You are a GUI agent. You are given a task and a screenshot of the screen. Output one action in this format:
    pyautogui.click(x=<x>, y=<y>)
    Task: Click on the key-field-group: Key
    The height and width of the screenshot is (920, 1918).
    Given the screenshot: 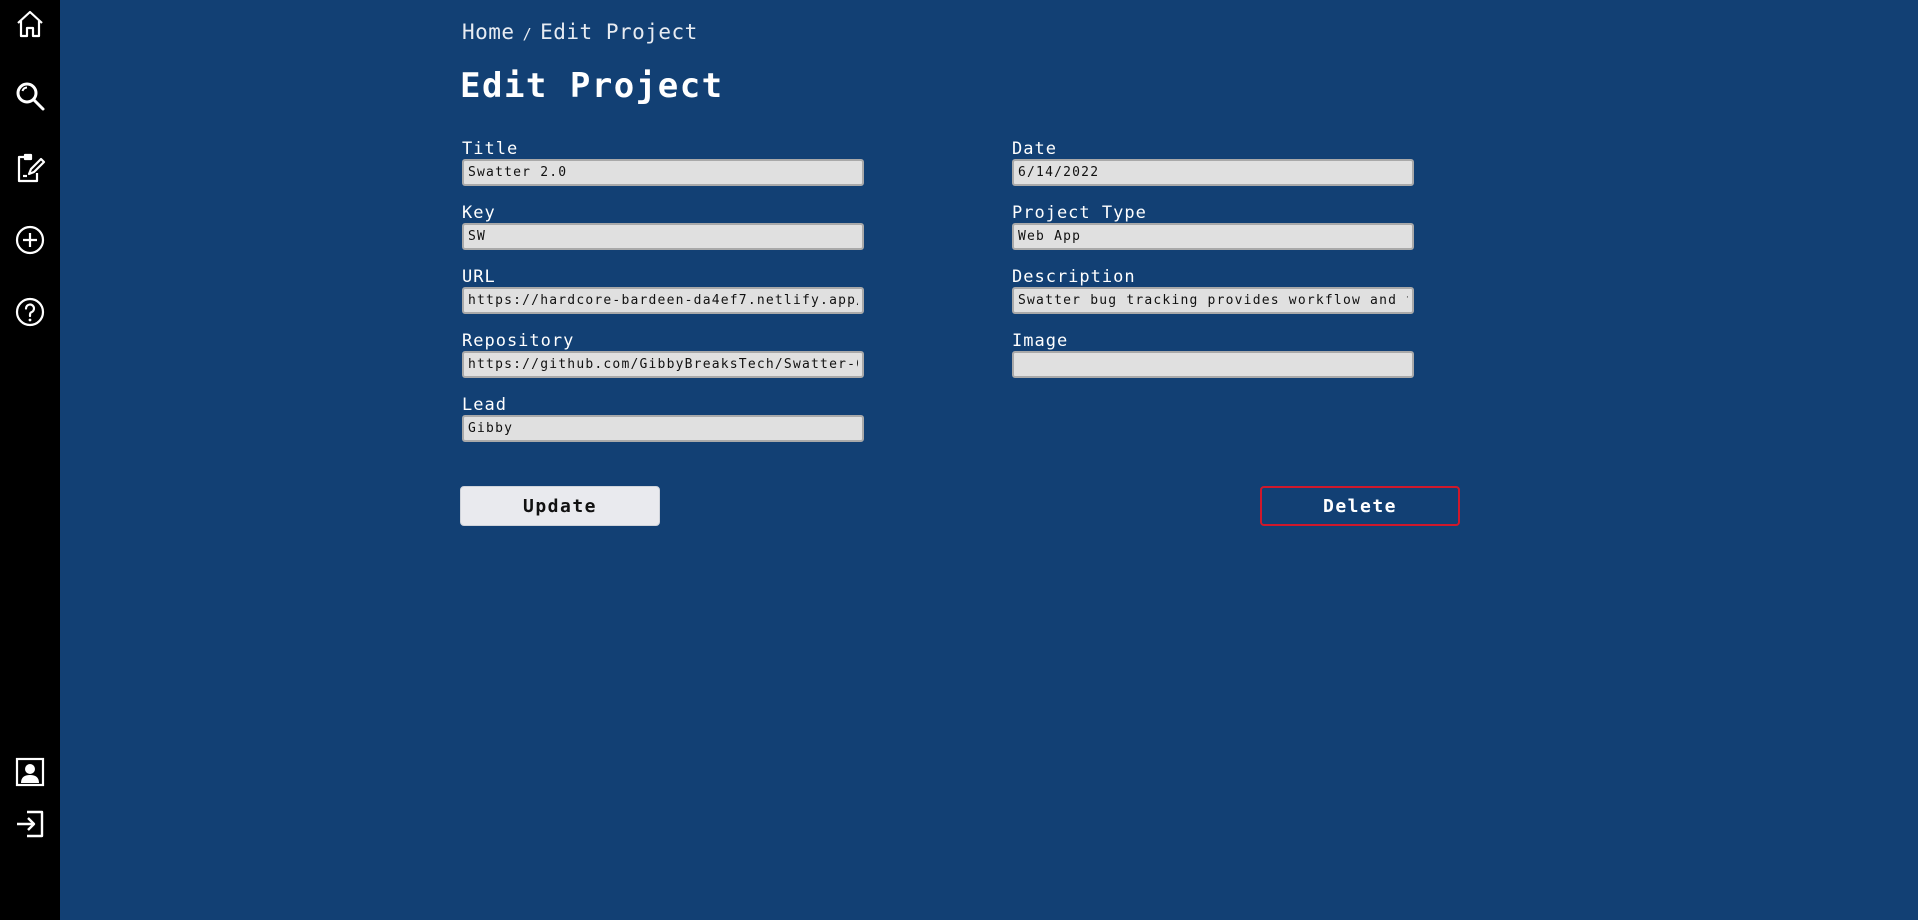 What is the action you would take?
    pyautogui.click(x=663, y=226)
    